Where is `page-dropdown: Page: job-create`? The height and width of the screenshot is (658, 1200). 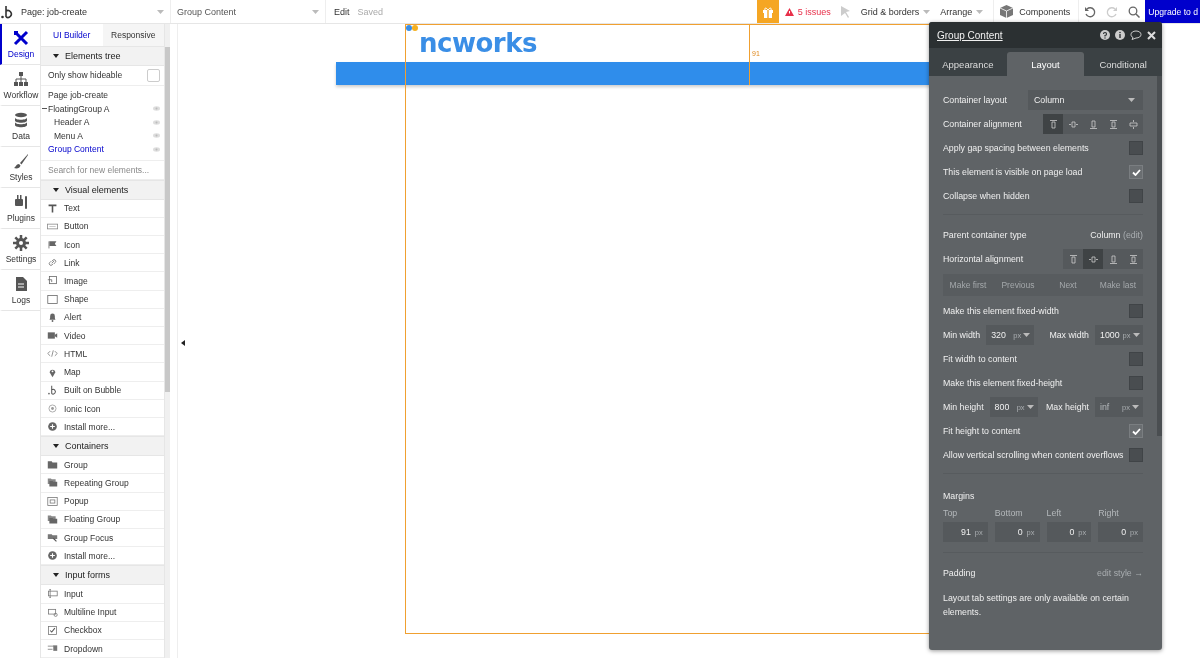 page-dropdown: Page: job-create is located at coordinates (93, 11).